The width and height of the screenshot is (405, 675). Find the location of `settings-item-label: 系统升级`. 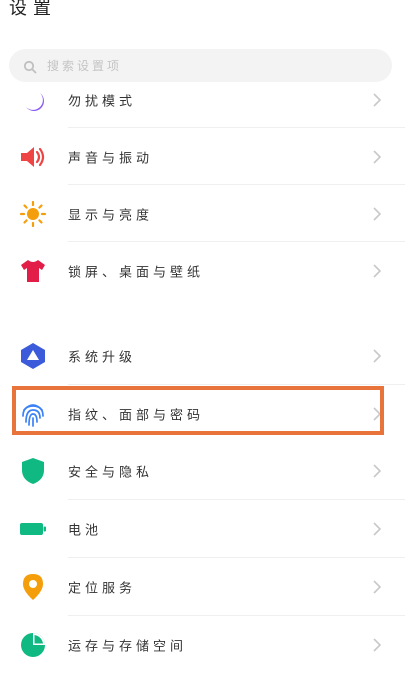

settings-item-label: 系统升级 is located at coordinates (102, 358).